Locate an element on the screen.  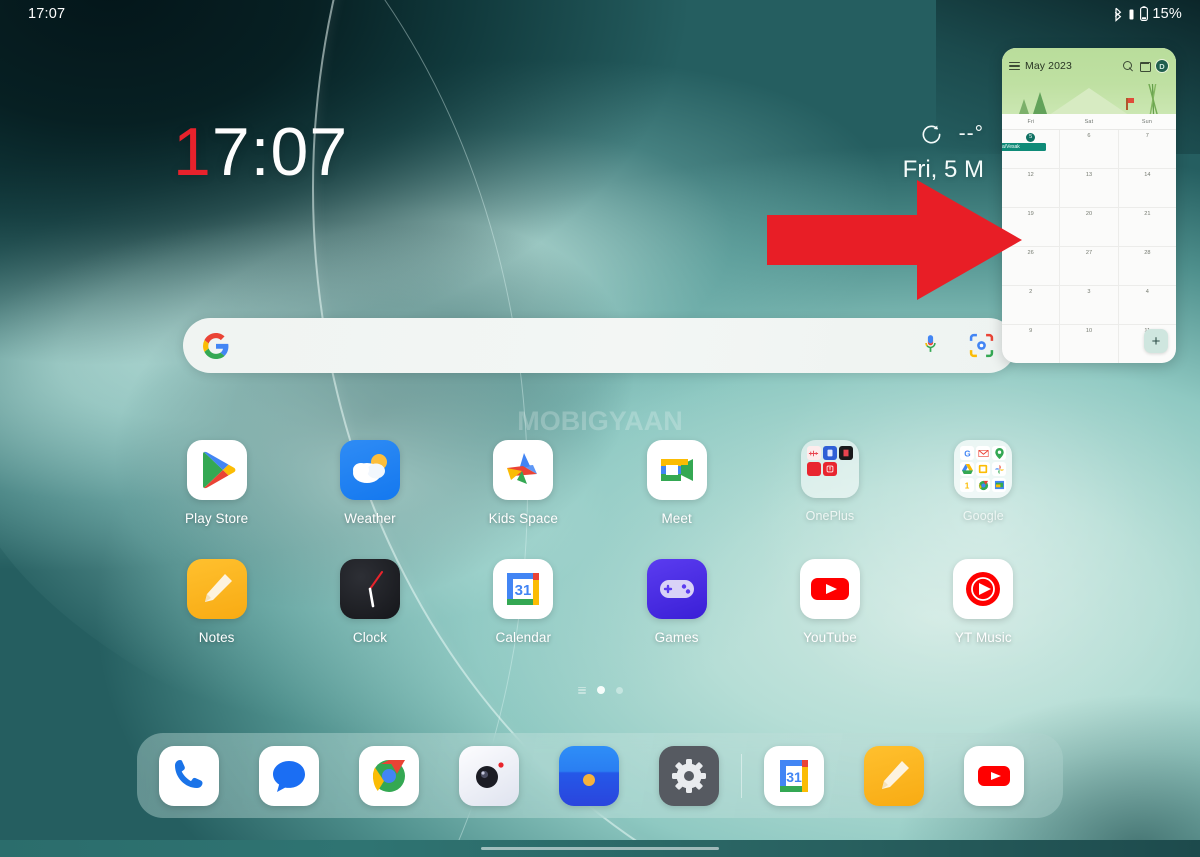
weather-temperature: --° is located at coordinates (971, 133).